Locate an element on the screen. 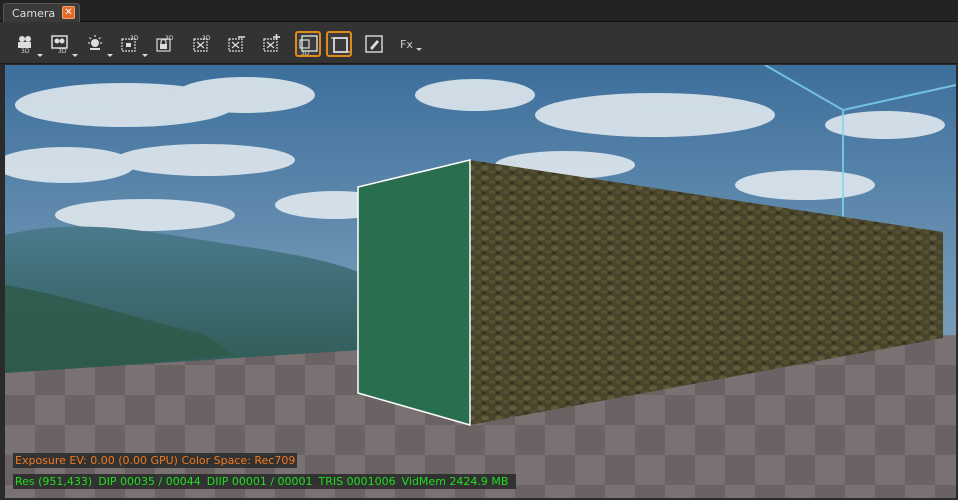 This screenshot has width=958, height=500. tab-camera: Camera ✕ is located at coordinates (41, 12).